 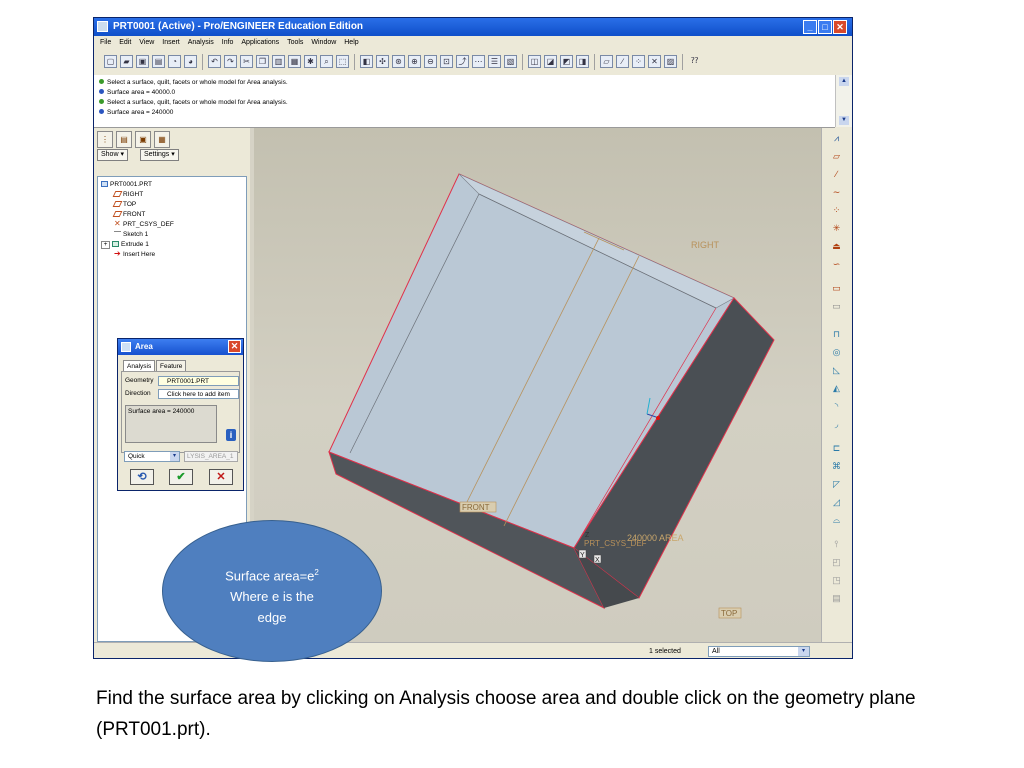 What do you see at coordinates (323, 42) in the screenshot?
I see `menu-window: Window` at bounding box center [323, 42].